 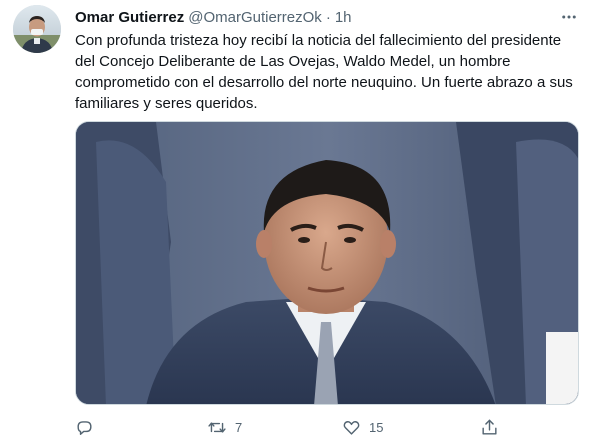 What do you see at coordinates (376, 427) in the screenshot?
I see `like-count: 15` at bounding box center [376, 427].